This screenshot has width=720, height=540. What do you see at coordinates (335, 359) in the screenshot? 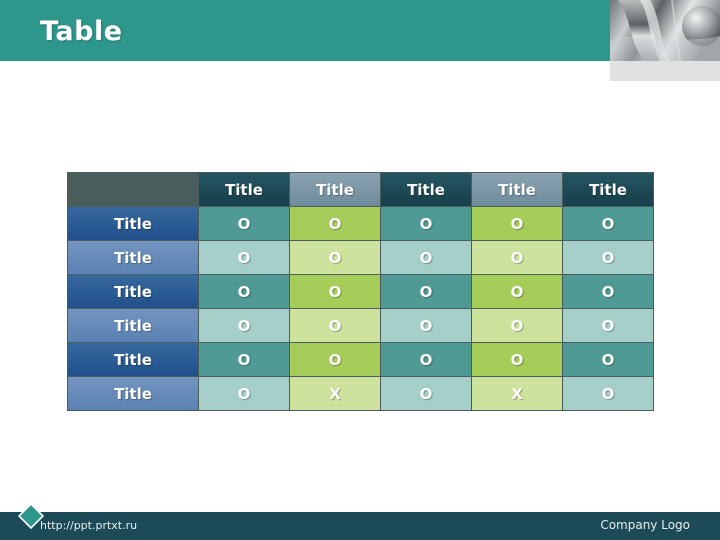
I see `cell-r5c2: O` at bounding box center [335, 359].